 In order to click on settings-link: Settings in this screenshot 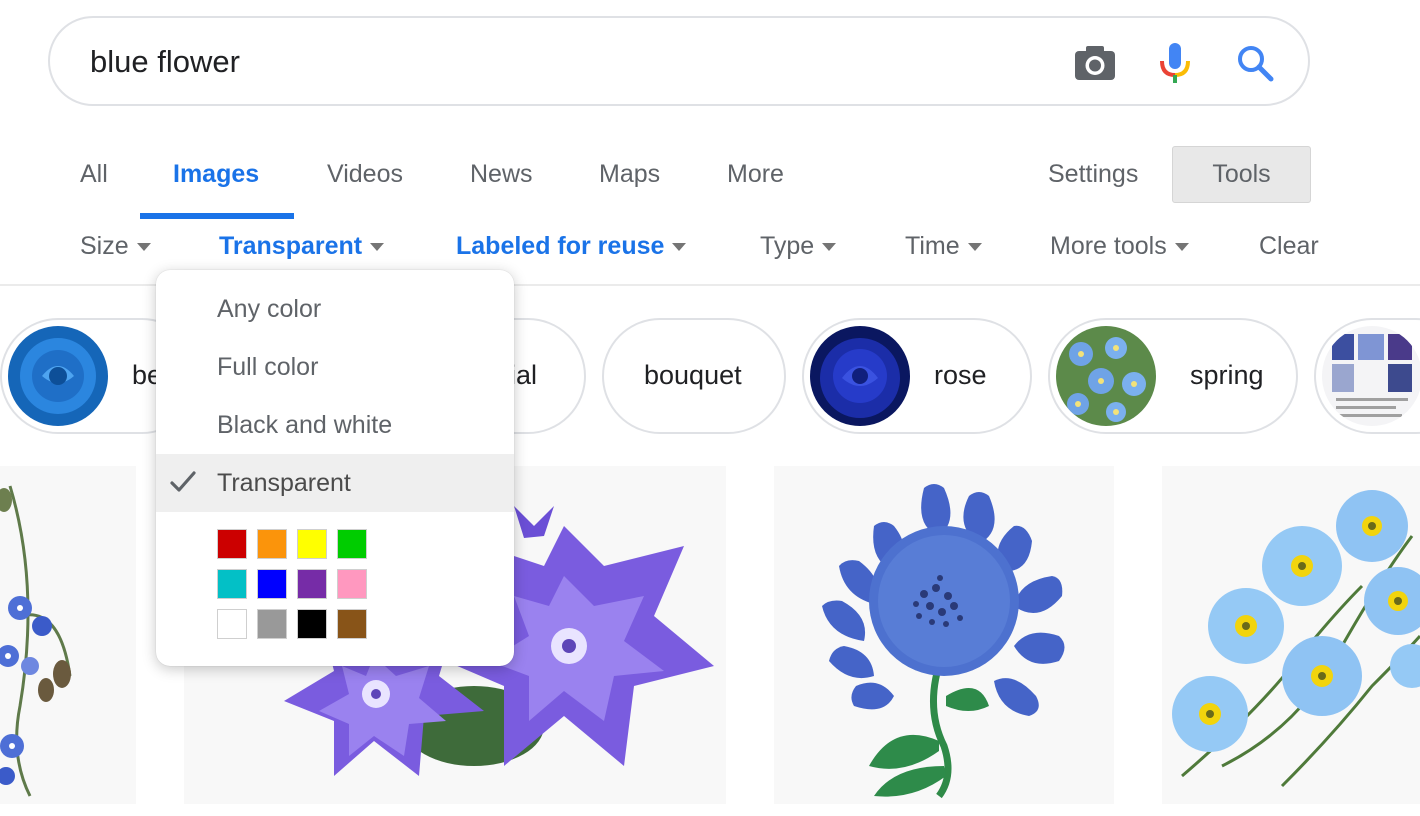, I will do `click(1093, 174)`.